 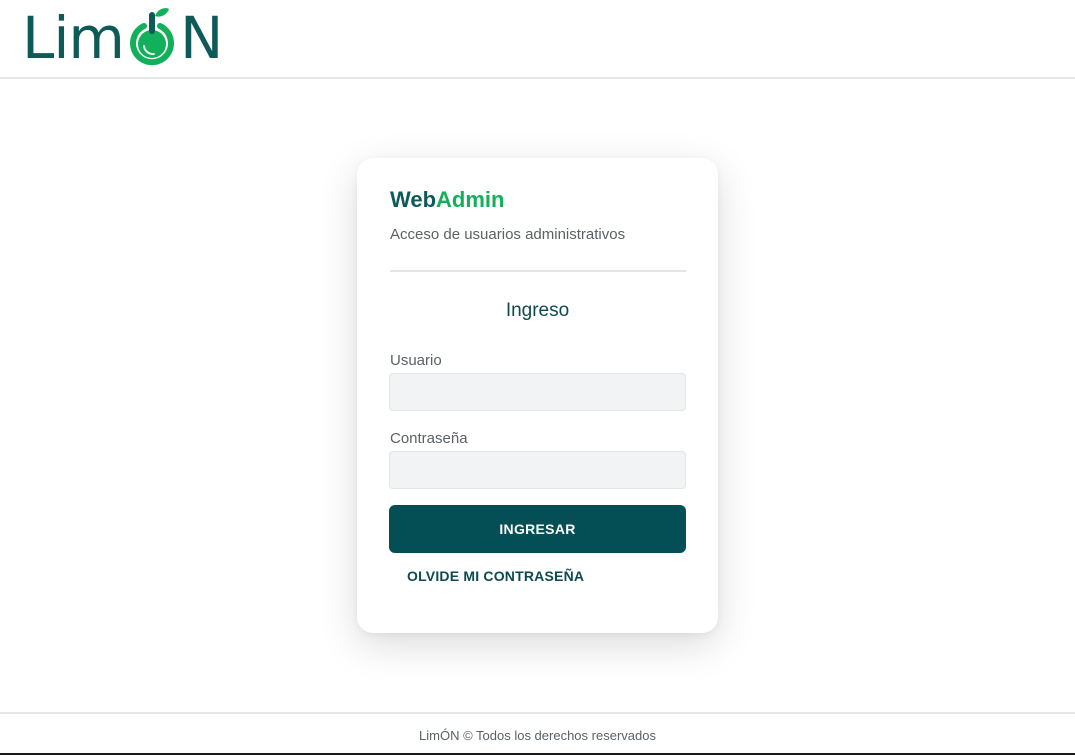 What do you see at coordinates (537, 310) in the screenshot?
I see `form-title: Ingreso` at bounding box center [537, 310].